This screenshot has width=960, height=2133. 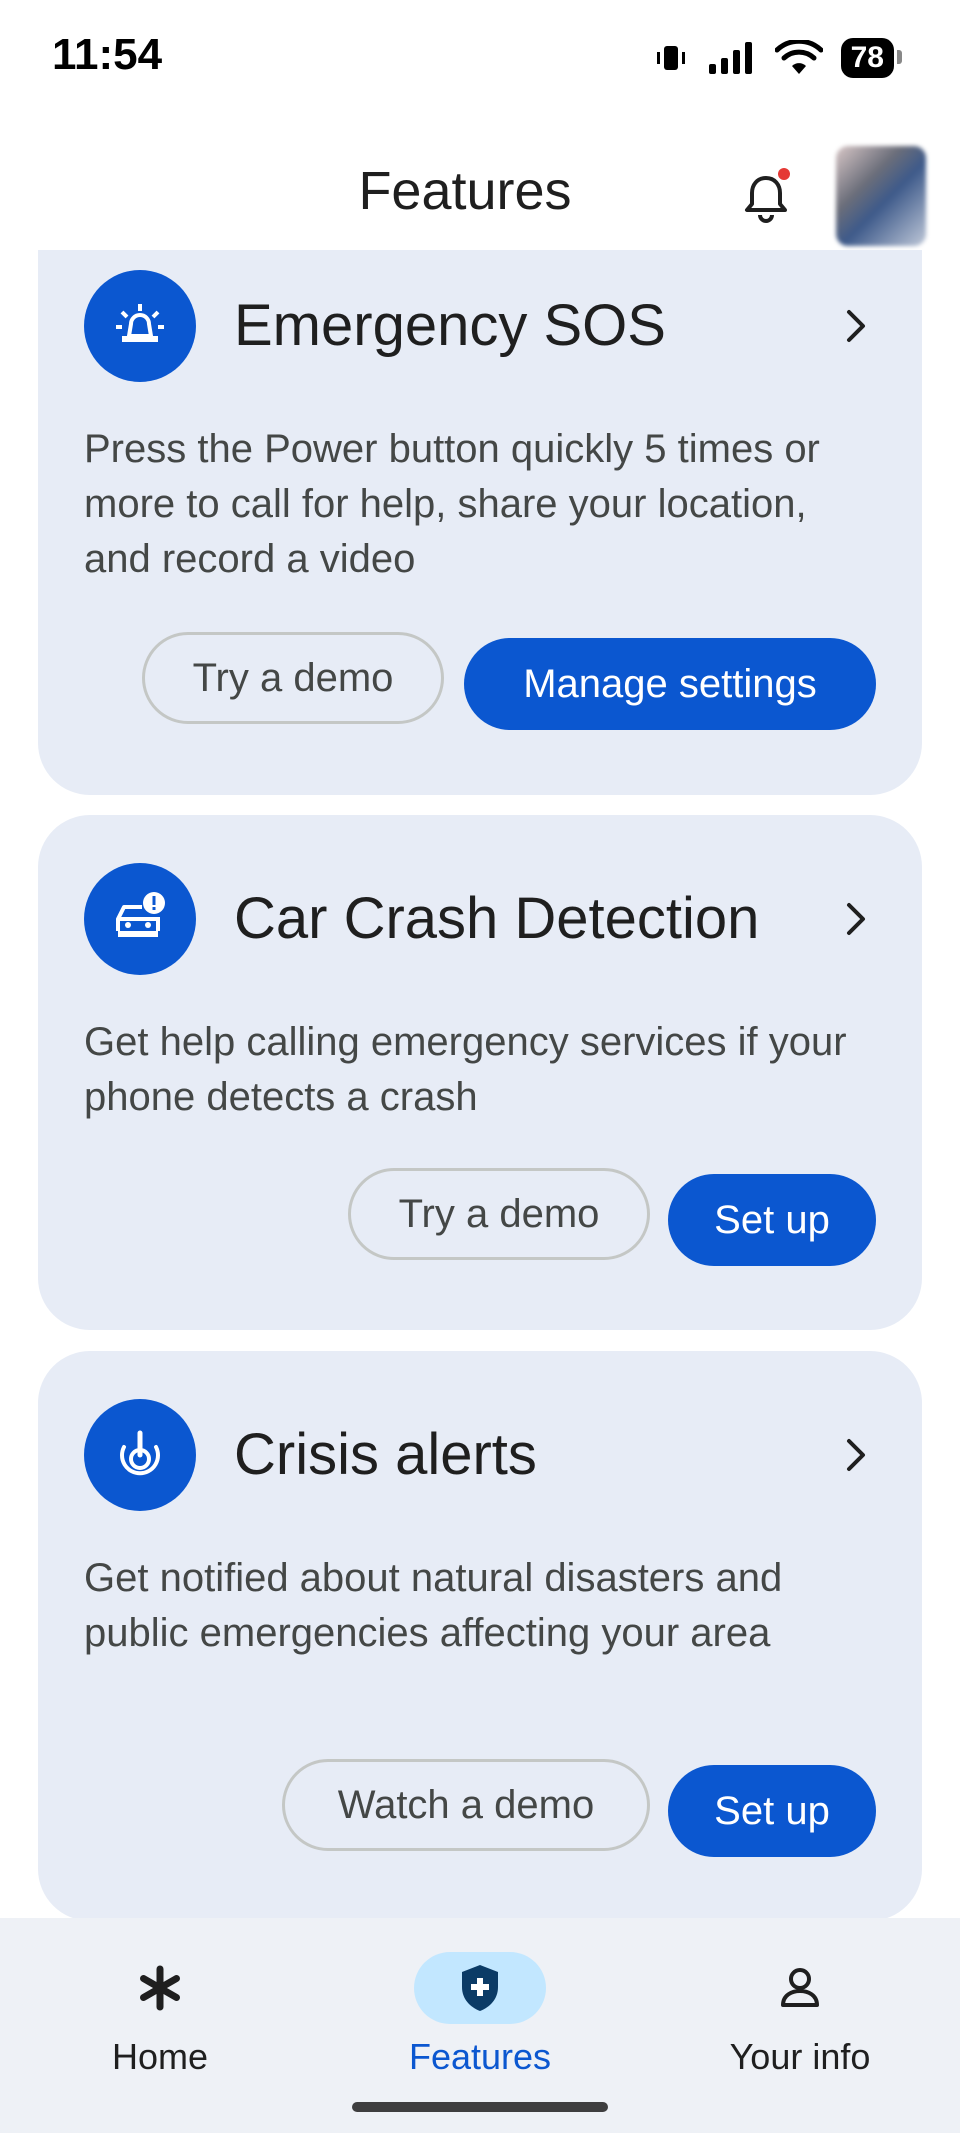 I want to click on card-title: Car Crash Detection, so click(x=497, y=918).